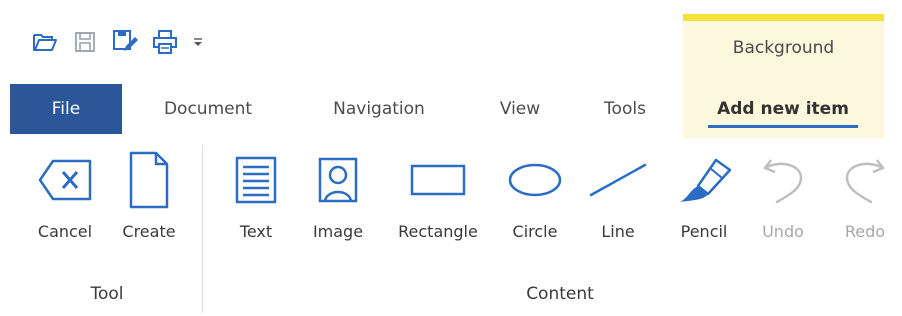 The height and width of the screenshot is (316, 902). I want to click on open-folder-icon, so click(45, 42).